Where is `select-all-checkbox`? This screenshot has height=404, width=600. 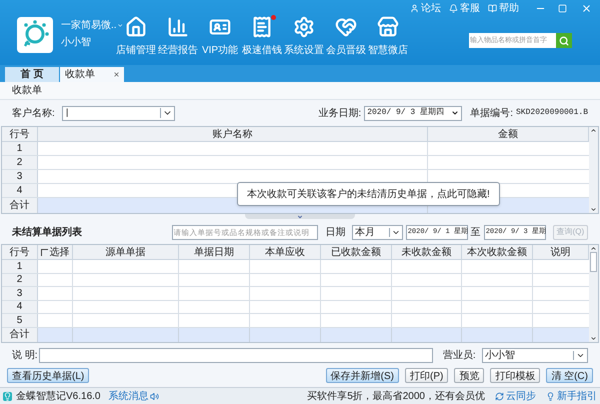 select-all-checkbox is located at coordinates (44, 252).